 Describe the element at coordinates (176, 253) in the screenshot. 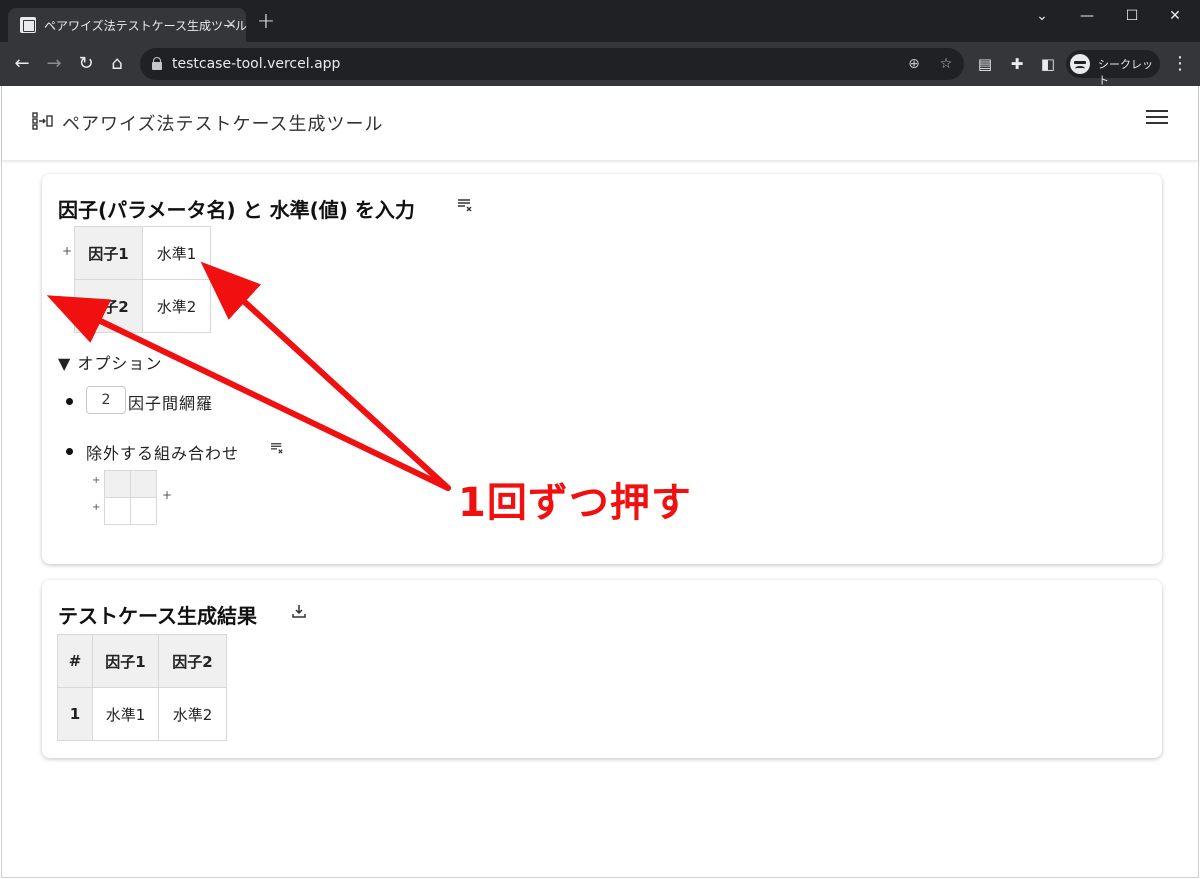

I see `level-cell: 水準1` at that location.